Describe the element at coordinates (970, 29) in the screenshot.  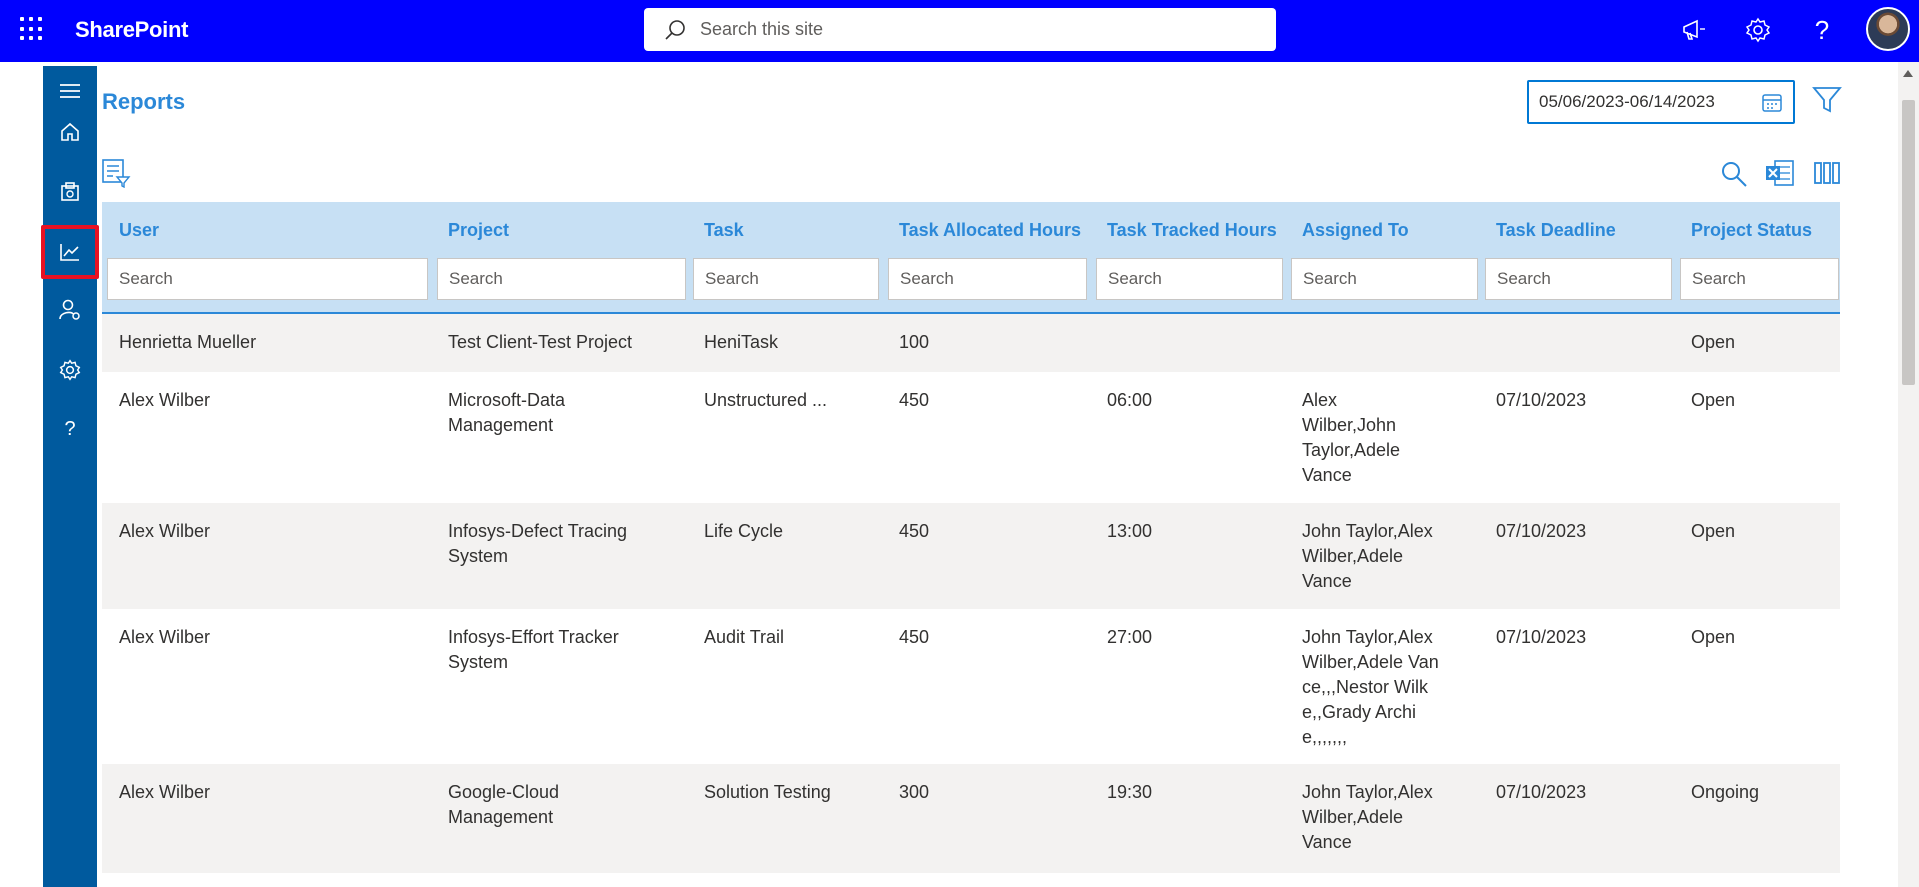
I see `site-search-input` at that location.